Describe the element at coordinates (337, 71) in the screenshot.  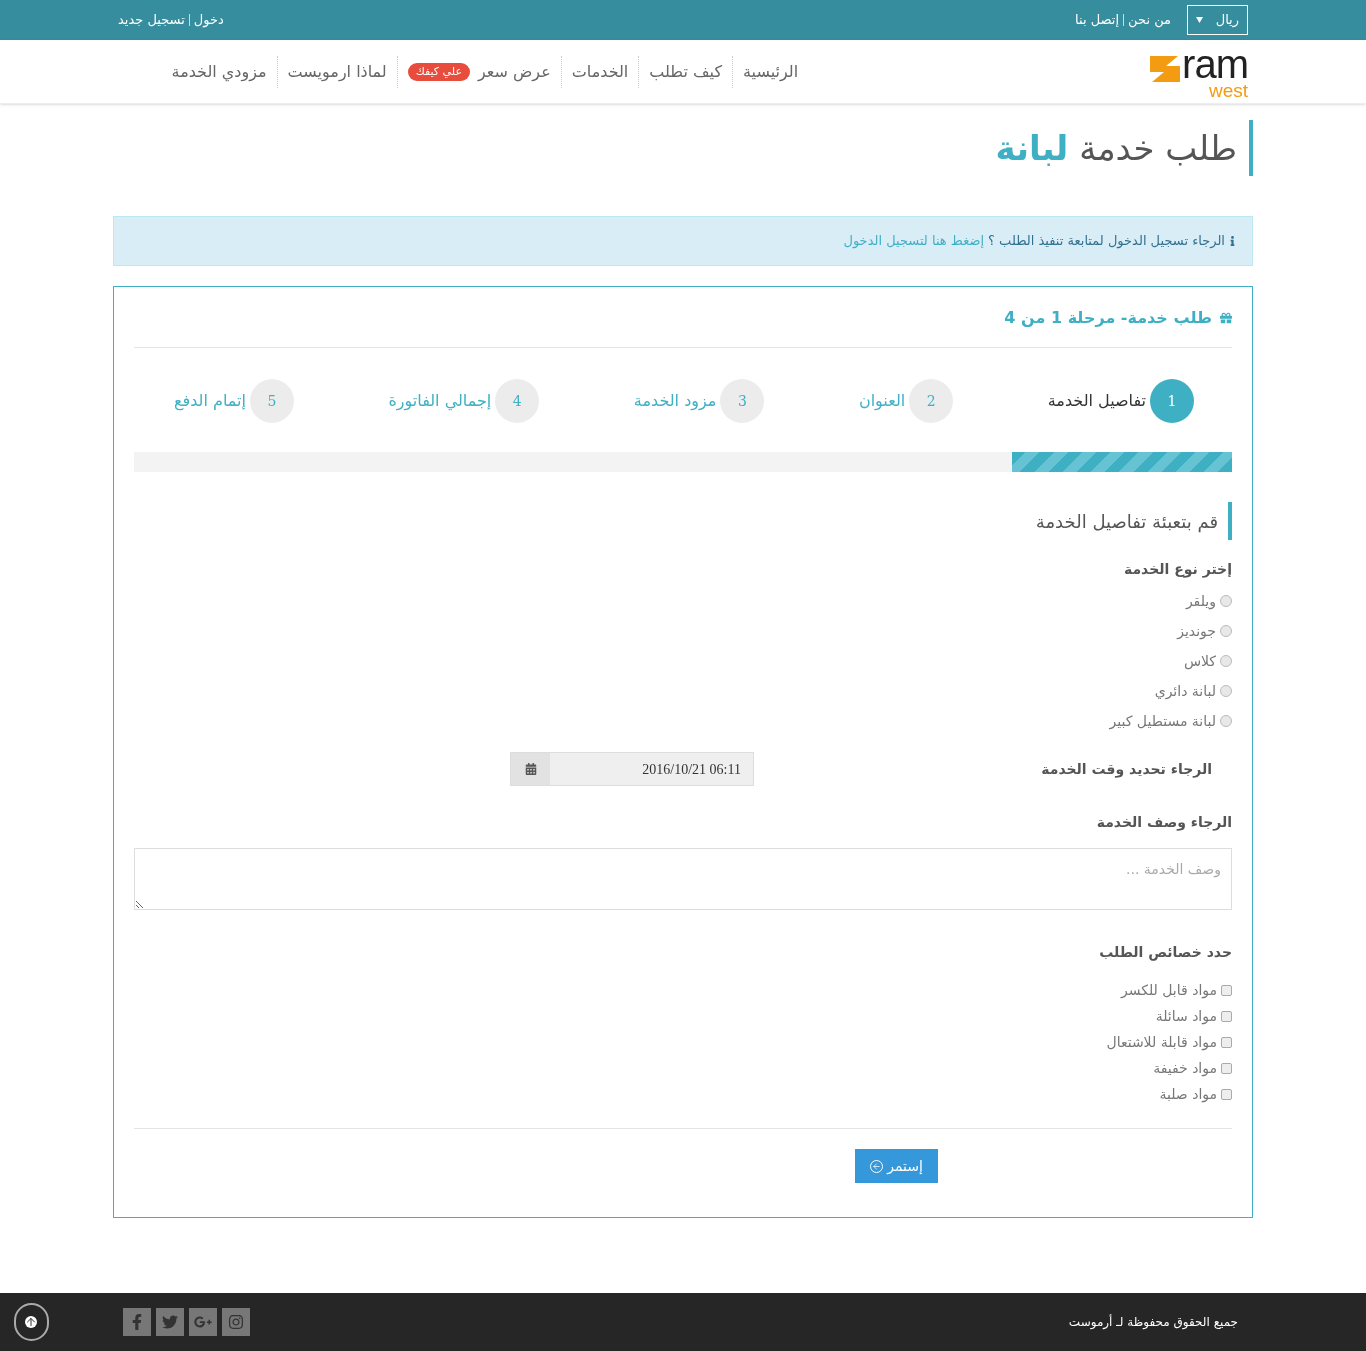
I see `nav-link: لماذا ارمويست` at that location.